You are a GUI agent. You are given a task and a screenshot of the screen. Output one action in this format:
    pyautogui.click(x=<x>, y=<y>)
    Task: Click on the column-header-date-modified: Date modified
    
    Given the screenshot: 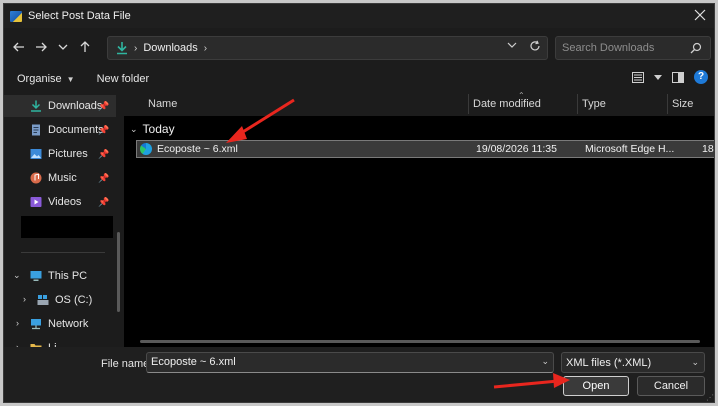 What is the action you would take?
    pyautogui.click(x=507, y=104)
    